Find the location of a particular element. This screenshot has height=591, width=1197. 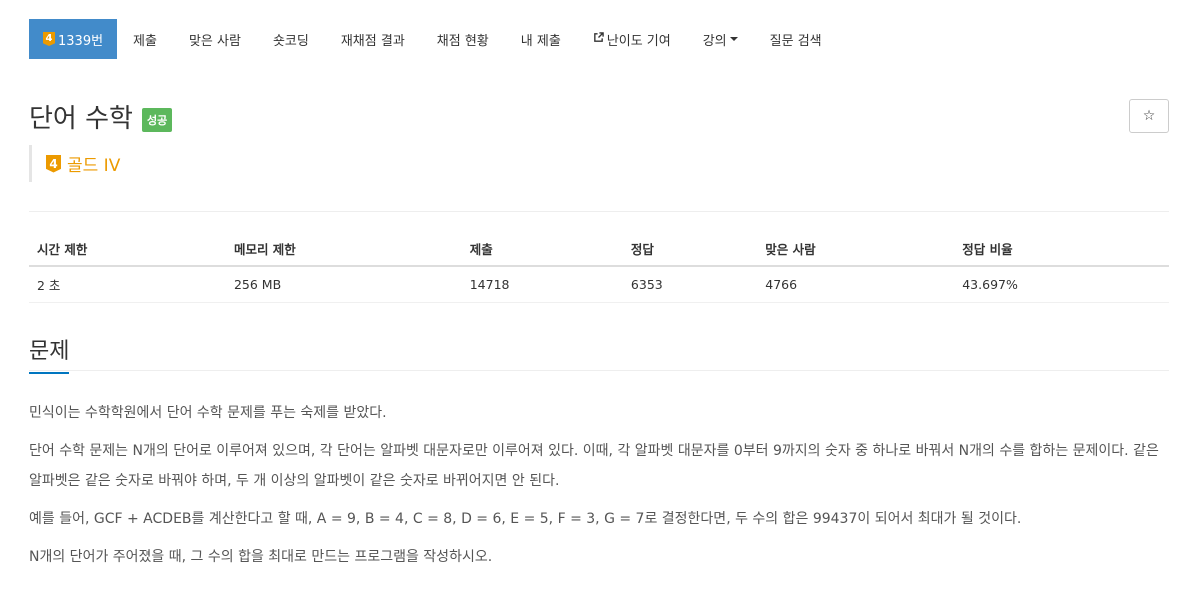

page-title: 단어 수학 is located at coordinates (81, 119).